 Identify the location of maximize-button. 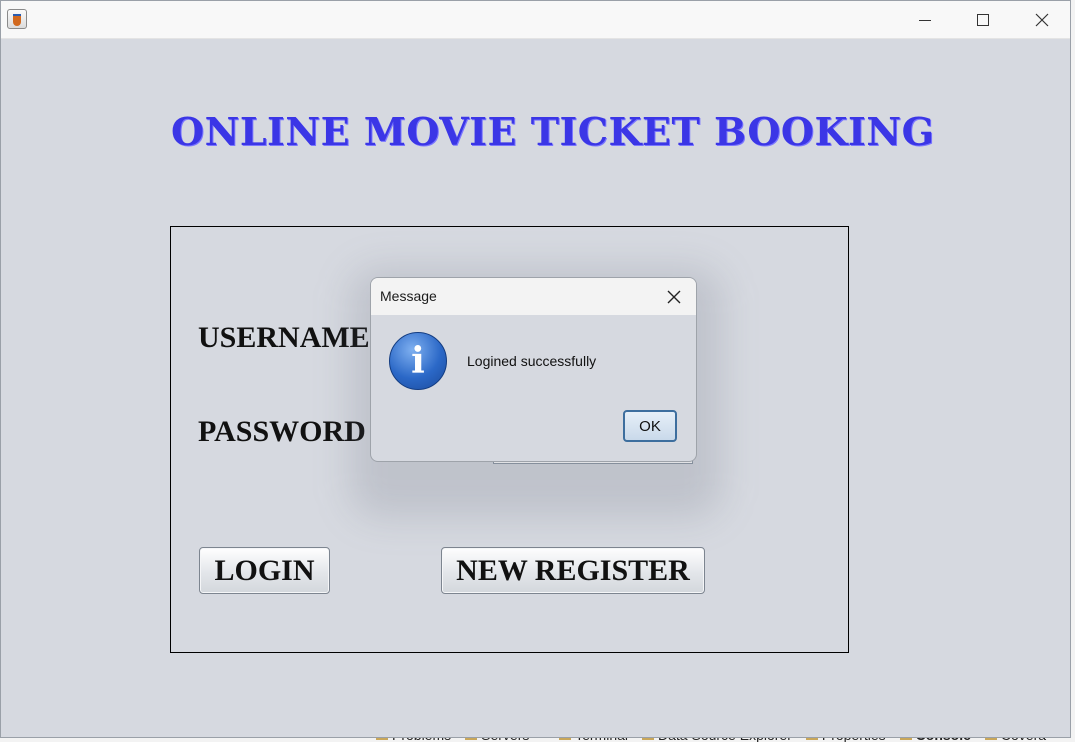
(983, 20).